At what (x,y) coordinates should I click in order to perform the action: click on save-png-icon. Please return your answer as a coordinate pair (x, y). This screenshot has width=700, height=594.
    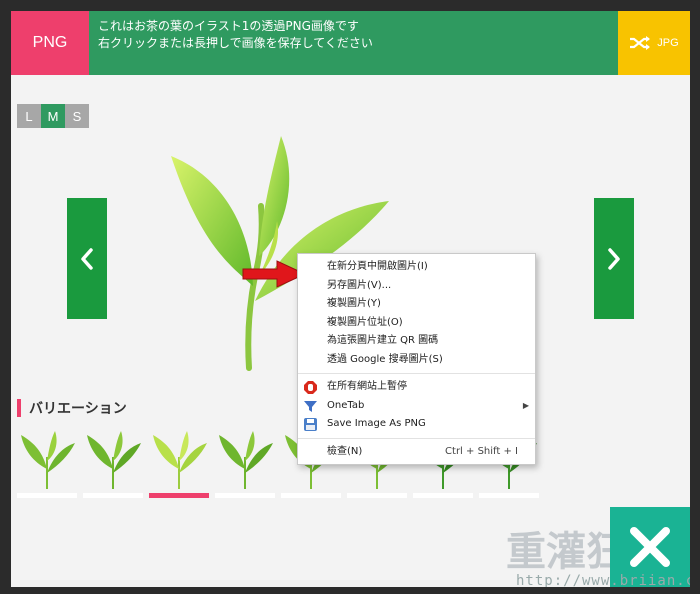
    Looking at the image, I should click on (310, 424).